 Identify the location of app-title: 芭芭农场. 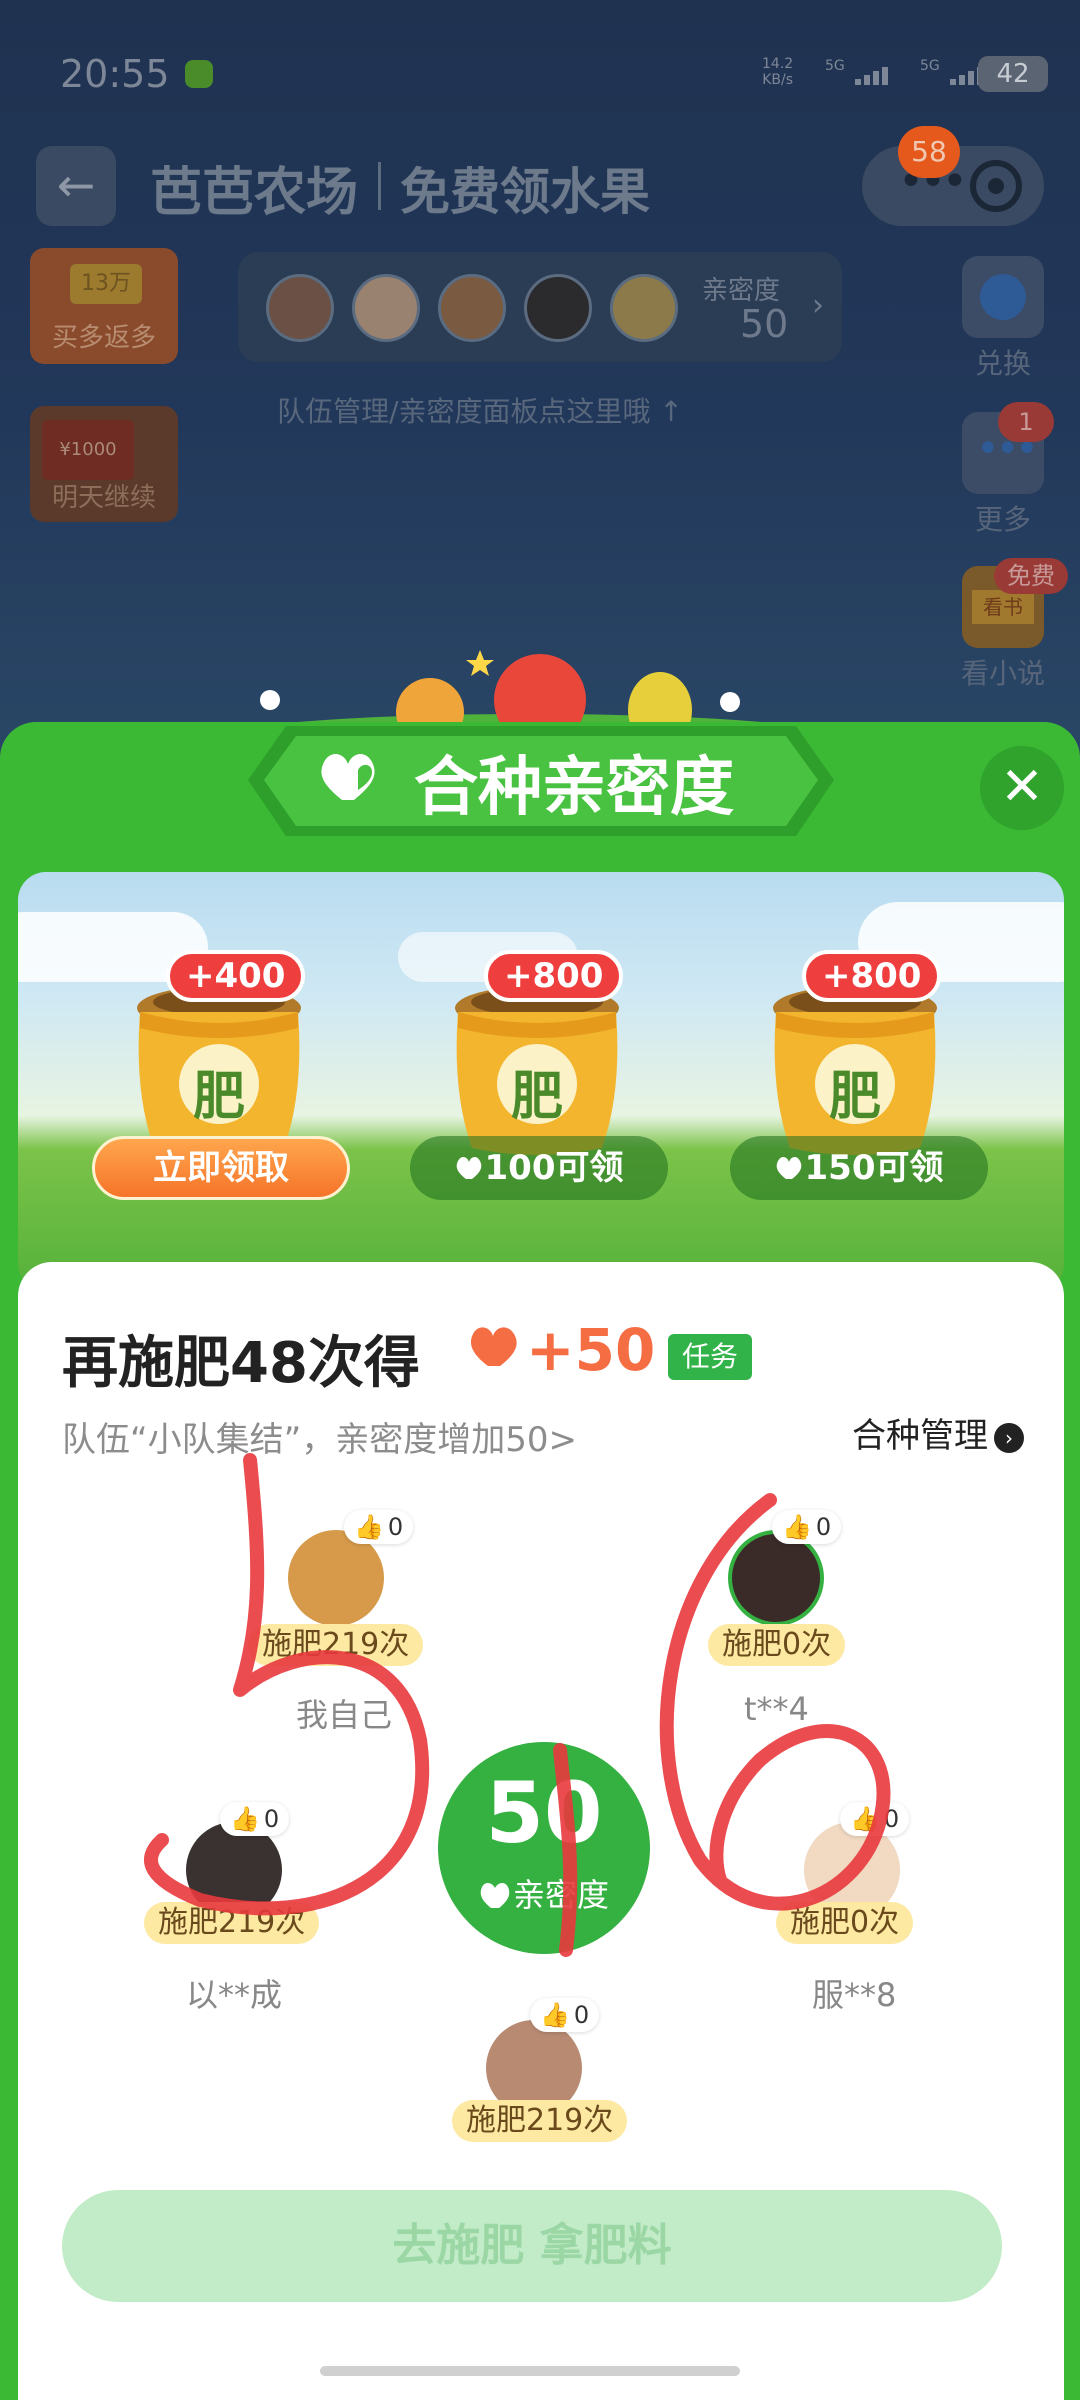
(254, 193).